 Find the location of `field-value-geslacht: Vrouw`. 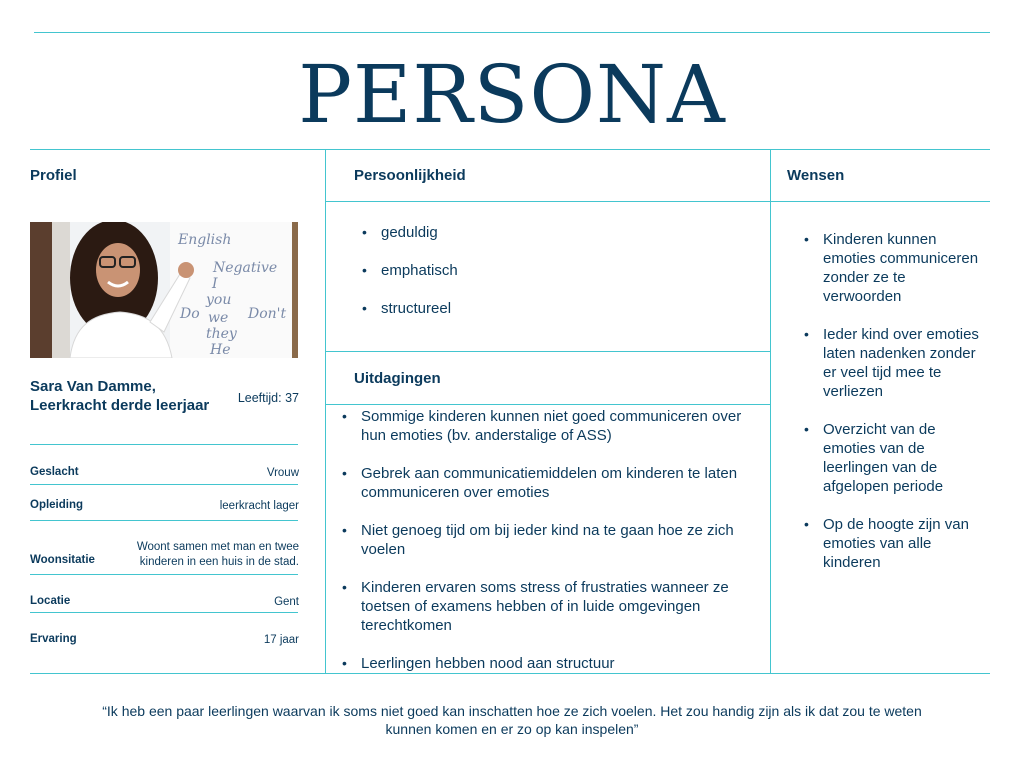

field-value-geslacht: Vrouw is located at coordinates (282, 473).